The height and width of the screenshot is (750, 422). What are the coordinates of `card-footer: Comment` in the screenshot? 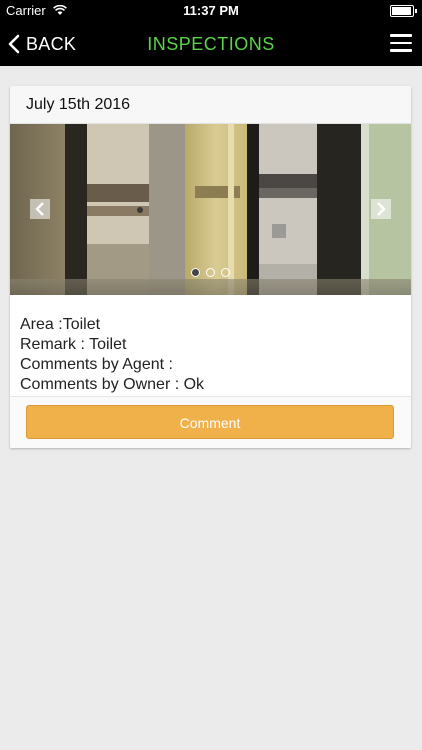 It's located at (210, 422).